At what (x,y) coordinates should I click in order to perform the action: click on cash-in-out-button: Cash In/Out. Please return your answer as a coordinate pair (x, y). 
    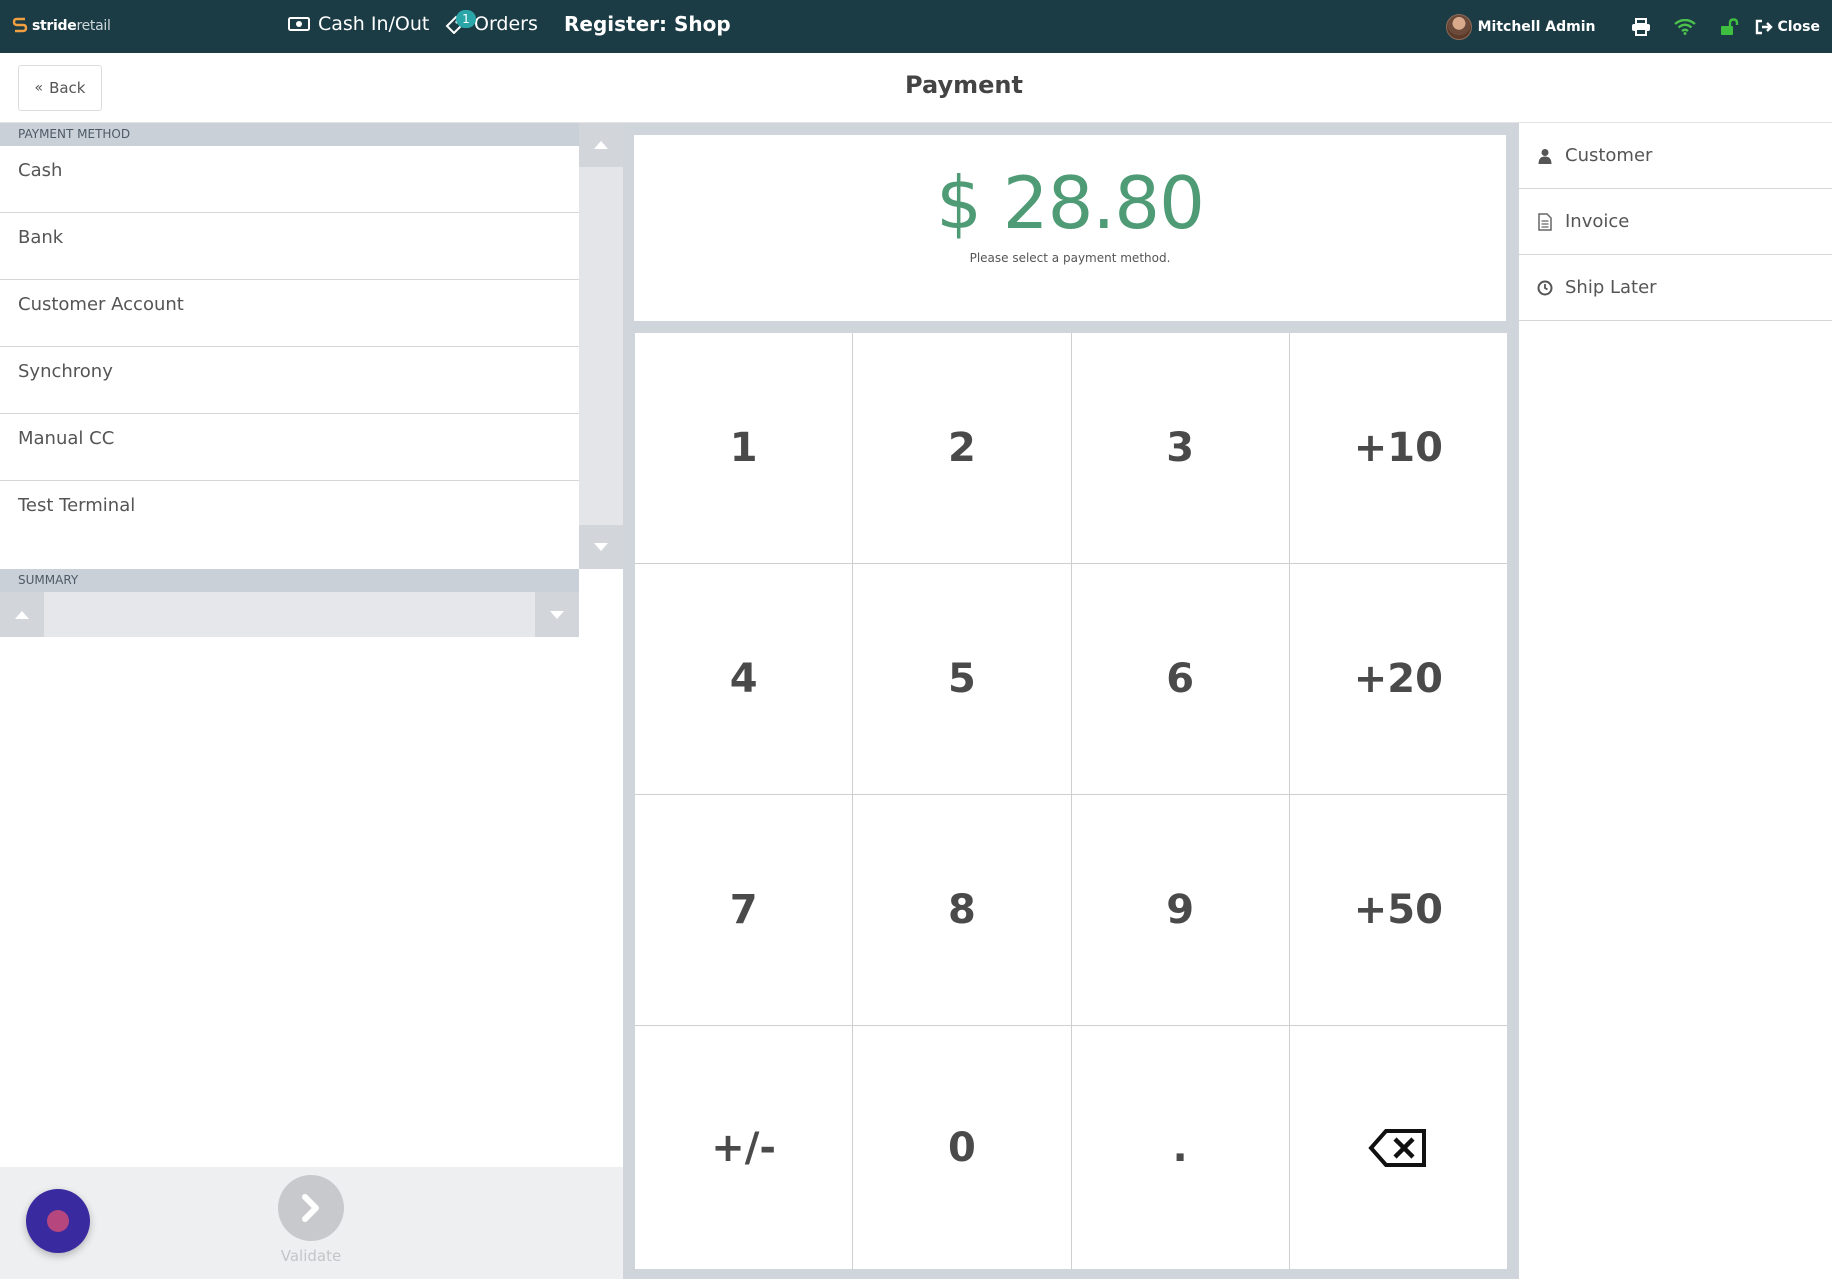
    Looking at the image, I should click on (358, 24).